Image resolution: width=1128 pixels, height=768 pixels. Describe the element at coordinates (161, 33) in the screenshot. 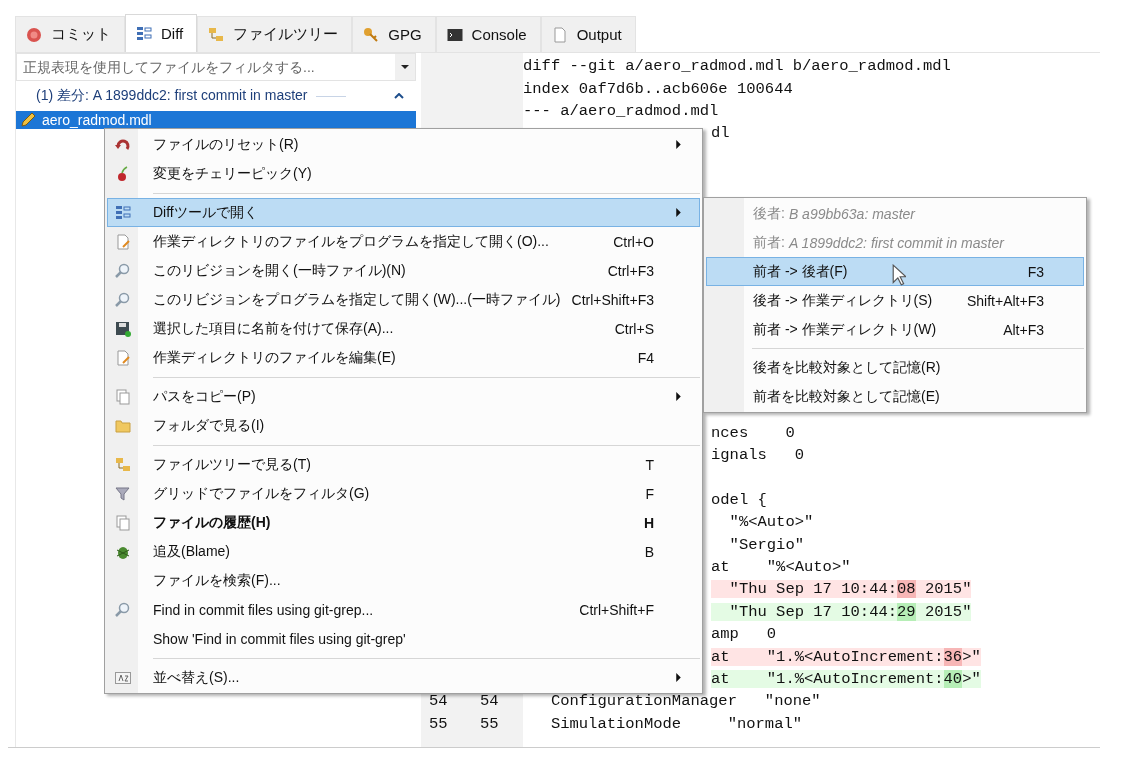

I see `tab: Diff` at that location.